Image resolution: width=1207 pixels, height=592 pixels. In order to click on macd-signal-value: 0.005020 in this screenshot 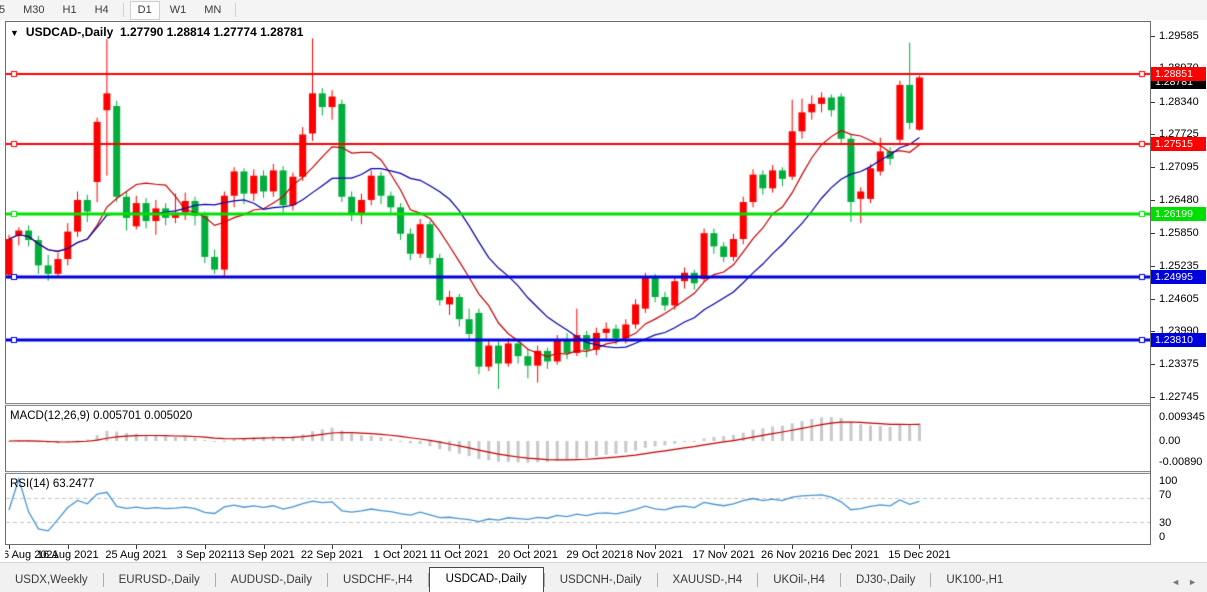, I will do `click(168, 416)`.